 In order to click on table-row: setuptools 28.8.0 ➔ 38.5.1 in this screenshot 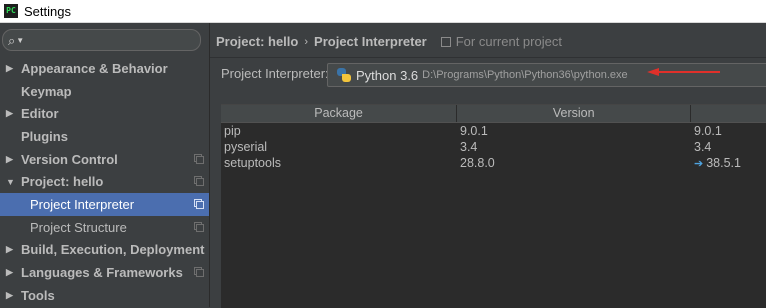, I will do `click(493, 163)`.